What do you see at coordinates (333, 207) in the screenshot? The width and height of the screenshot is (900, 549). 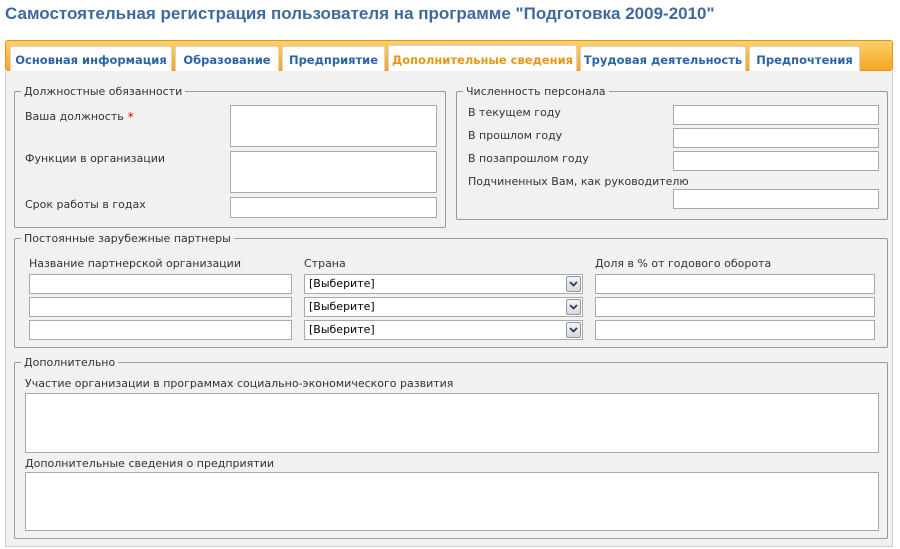 I see `years-input` at bounding box center [333, 207].